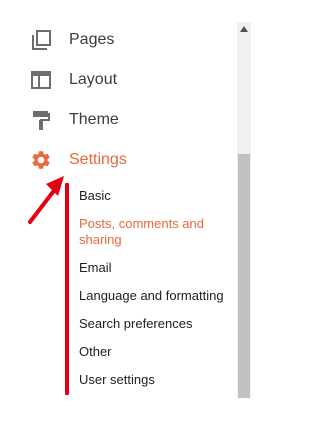 This screenshot has height=422, width=320. What do you see at coordinates (41, 80) in the screenshot?
I see `layout-icon` at bounding box center [41, 80].